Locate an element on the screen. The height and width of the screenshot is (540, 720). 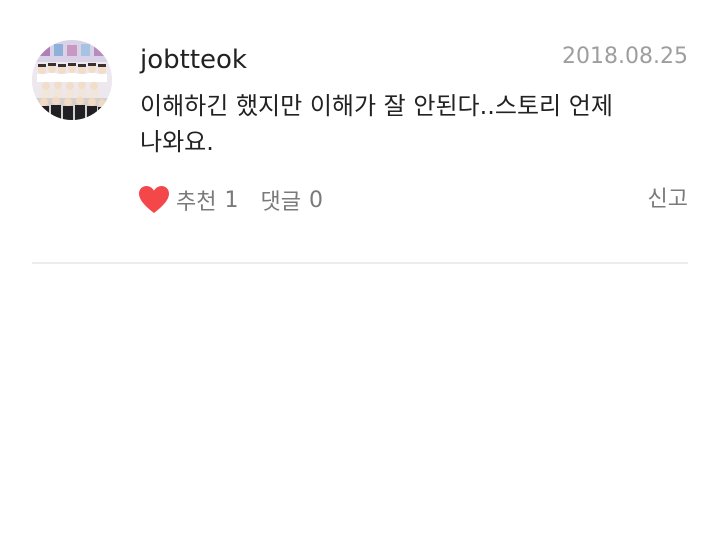
reply-button: 댓글 0 is located at coordinates (291, 200).